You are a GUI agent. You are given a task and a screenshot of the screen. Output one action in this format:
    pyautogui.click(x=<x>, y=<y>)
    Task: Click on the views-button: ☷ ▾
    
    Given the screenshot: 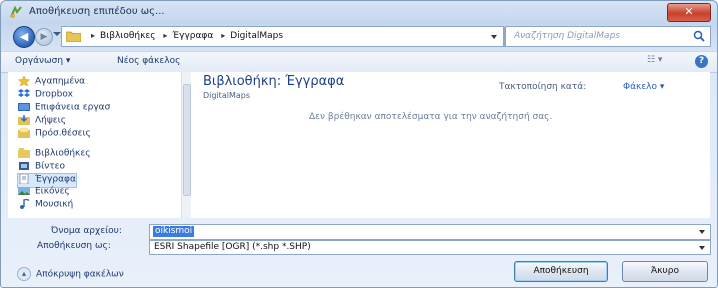 What is the action you would take?
    pyautogui.click(x=660, y=61)
    